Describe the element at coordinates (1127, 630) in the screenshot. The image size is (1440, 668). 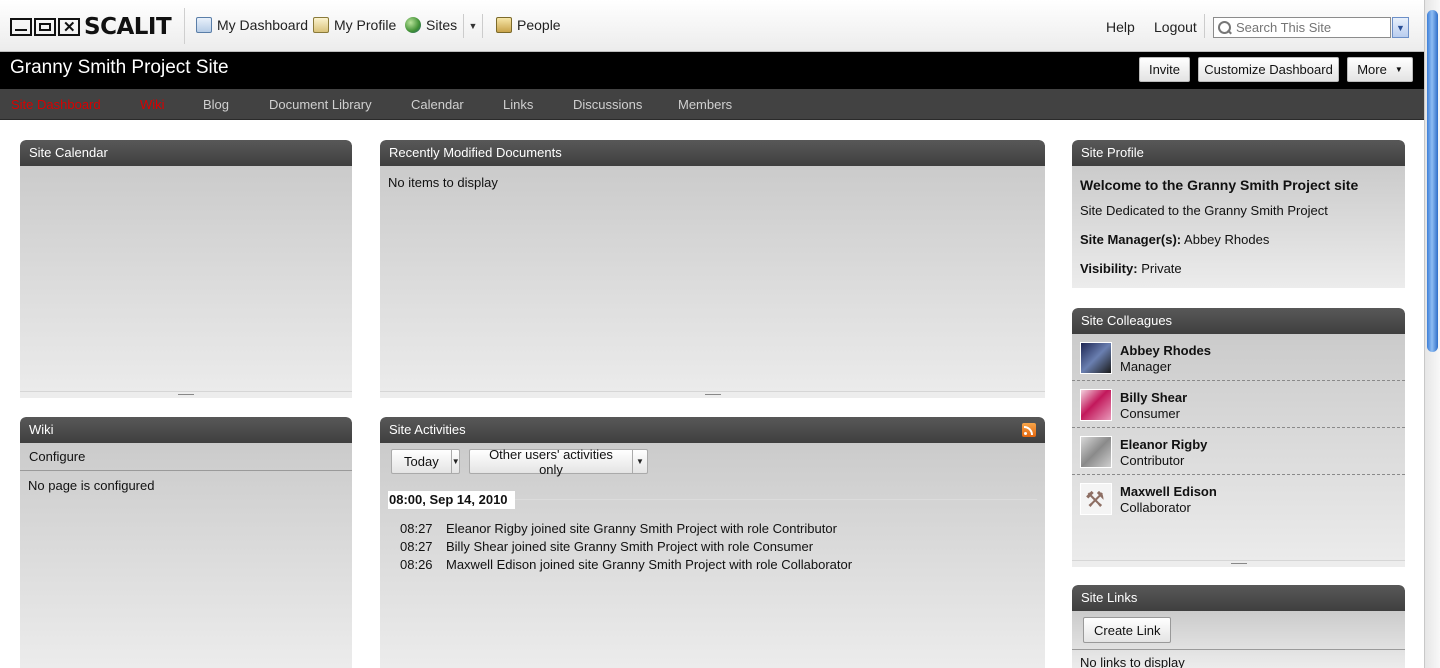
I see `create-link-button: Create Link` at that location.